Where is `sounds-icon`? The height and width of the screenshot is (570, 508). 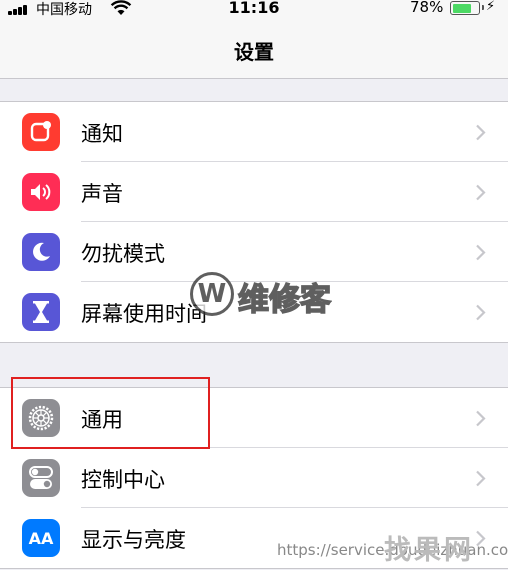
sounds-icon is located at coordinates (41, 192).